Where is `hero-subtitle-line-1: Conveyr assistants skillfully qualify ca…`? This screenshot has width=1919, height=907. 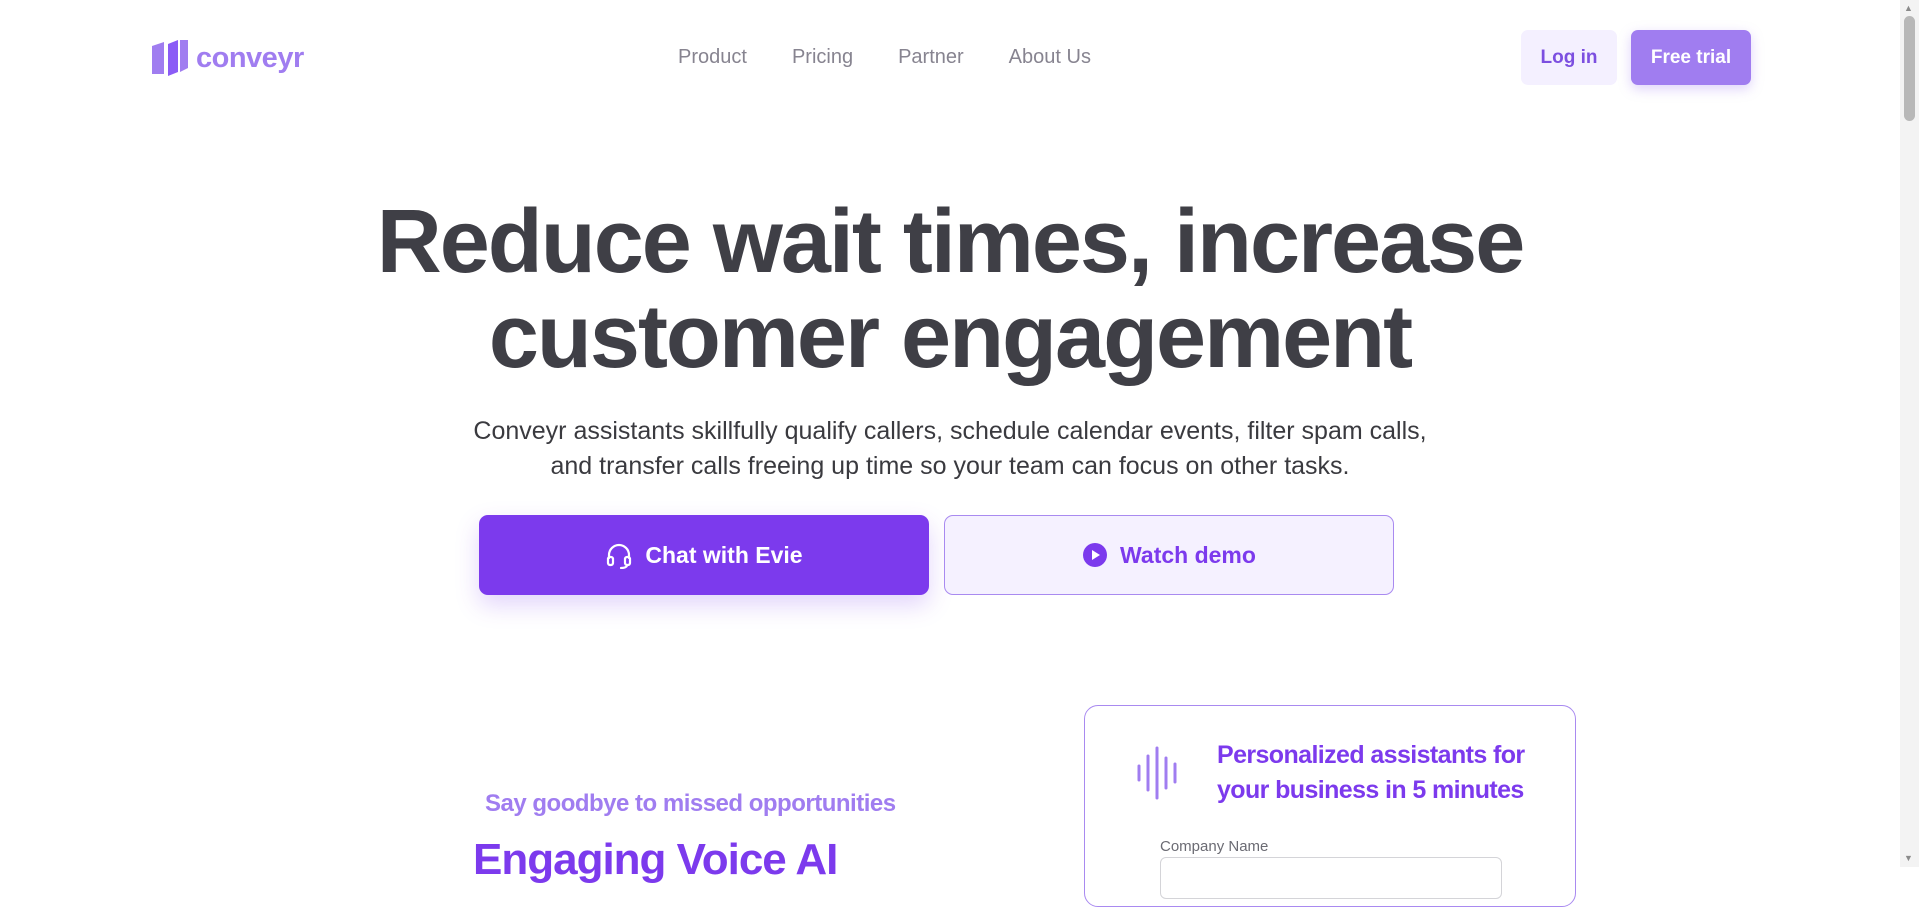 hero-subtitle-line-1: Conveyr assistants skillfully qualify ca… is located at coordinates (950, 431).